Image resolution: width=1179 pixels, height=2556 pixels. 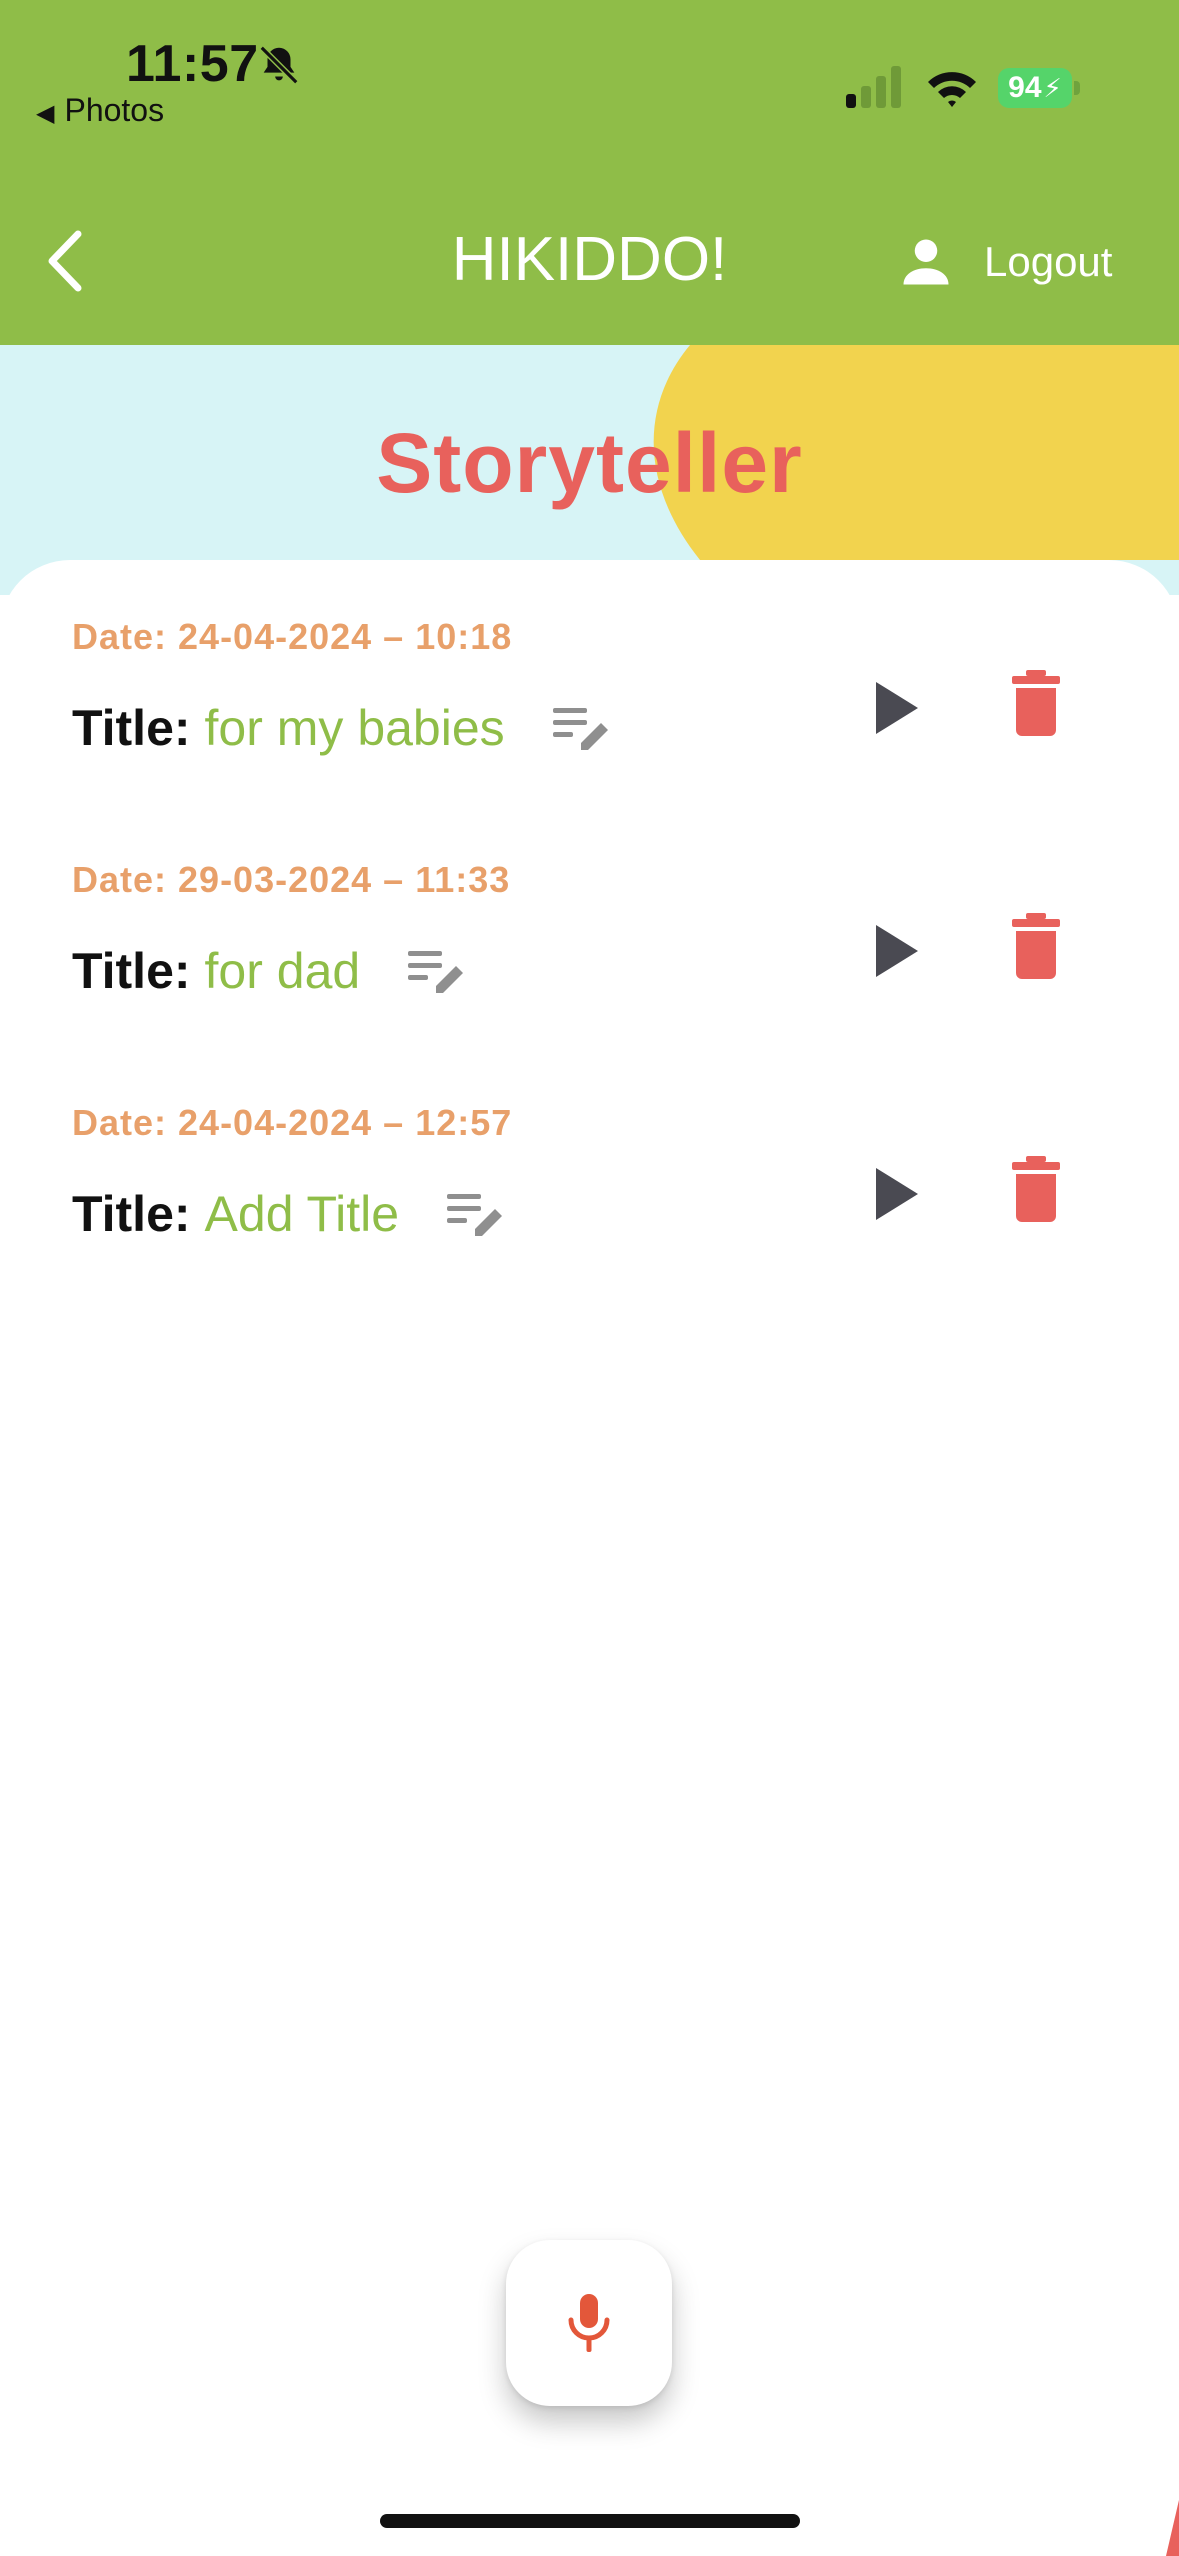 I want to click on recording-date: Date: 24-04-2024 – 12:57, so click(x=292, y=1122).